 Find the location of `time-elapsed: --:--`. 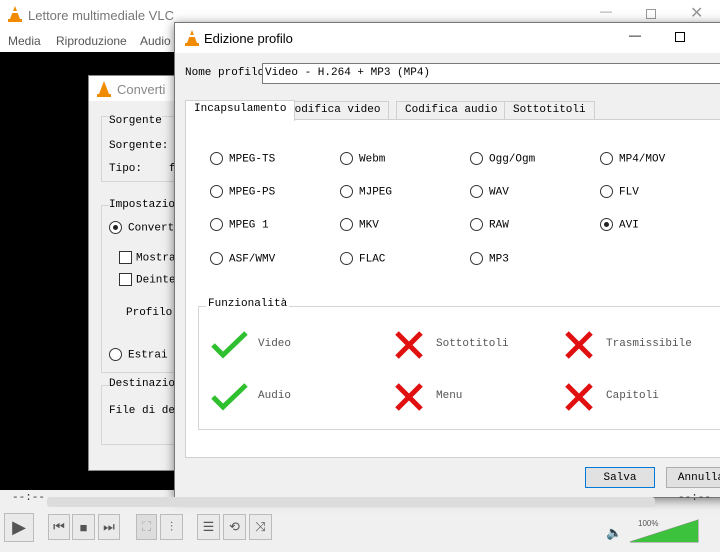

time-elapsed: --:-- is located at coordinates (29, 498).